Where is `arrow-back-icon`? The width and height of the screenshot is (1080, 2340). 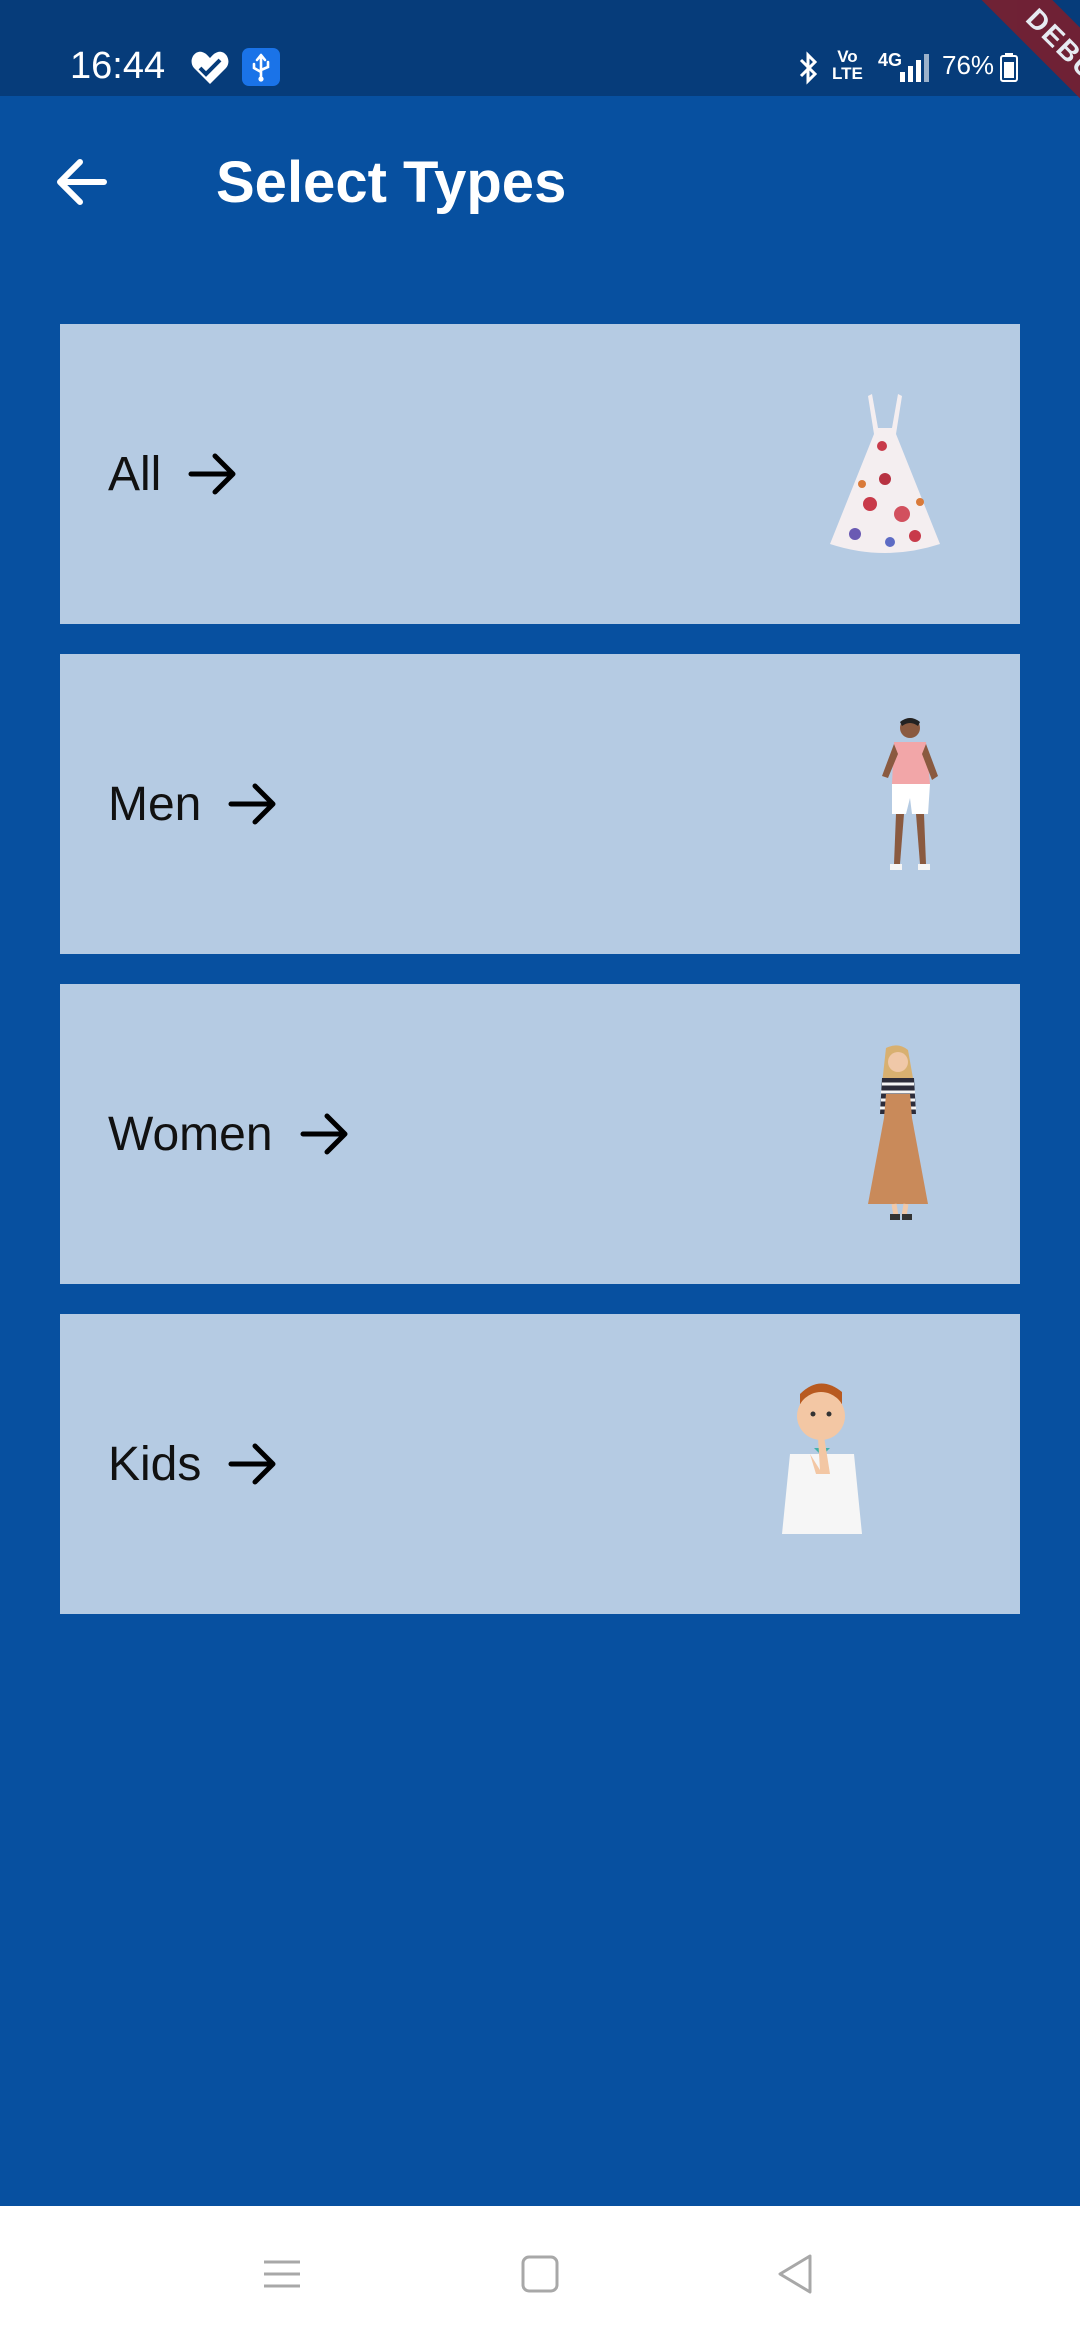
arrow-back-icon is located at coordinates (82, 182).